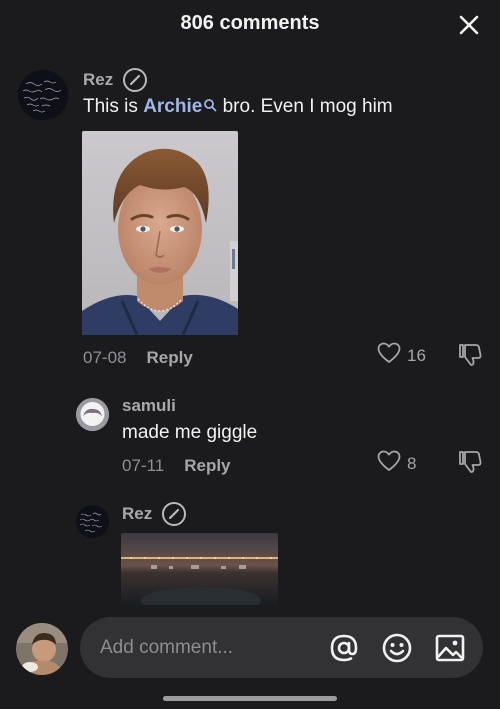 Image resolution: width=500 pixels, height=709 pixels. Describe the element at coordinates (250, 698) in the screenshot. I see `home-indicator` at that location.